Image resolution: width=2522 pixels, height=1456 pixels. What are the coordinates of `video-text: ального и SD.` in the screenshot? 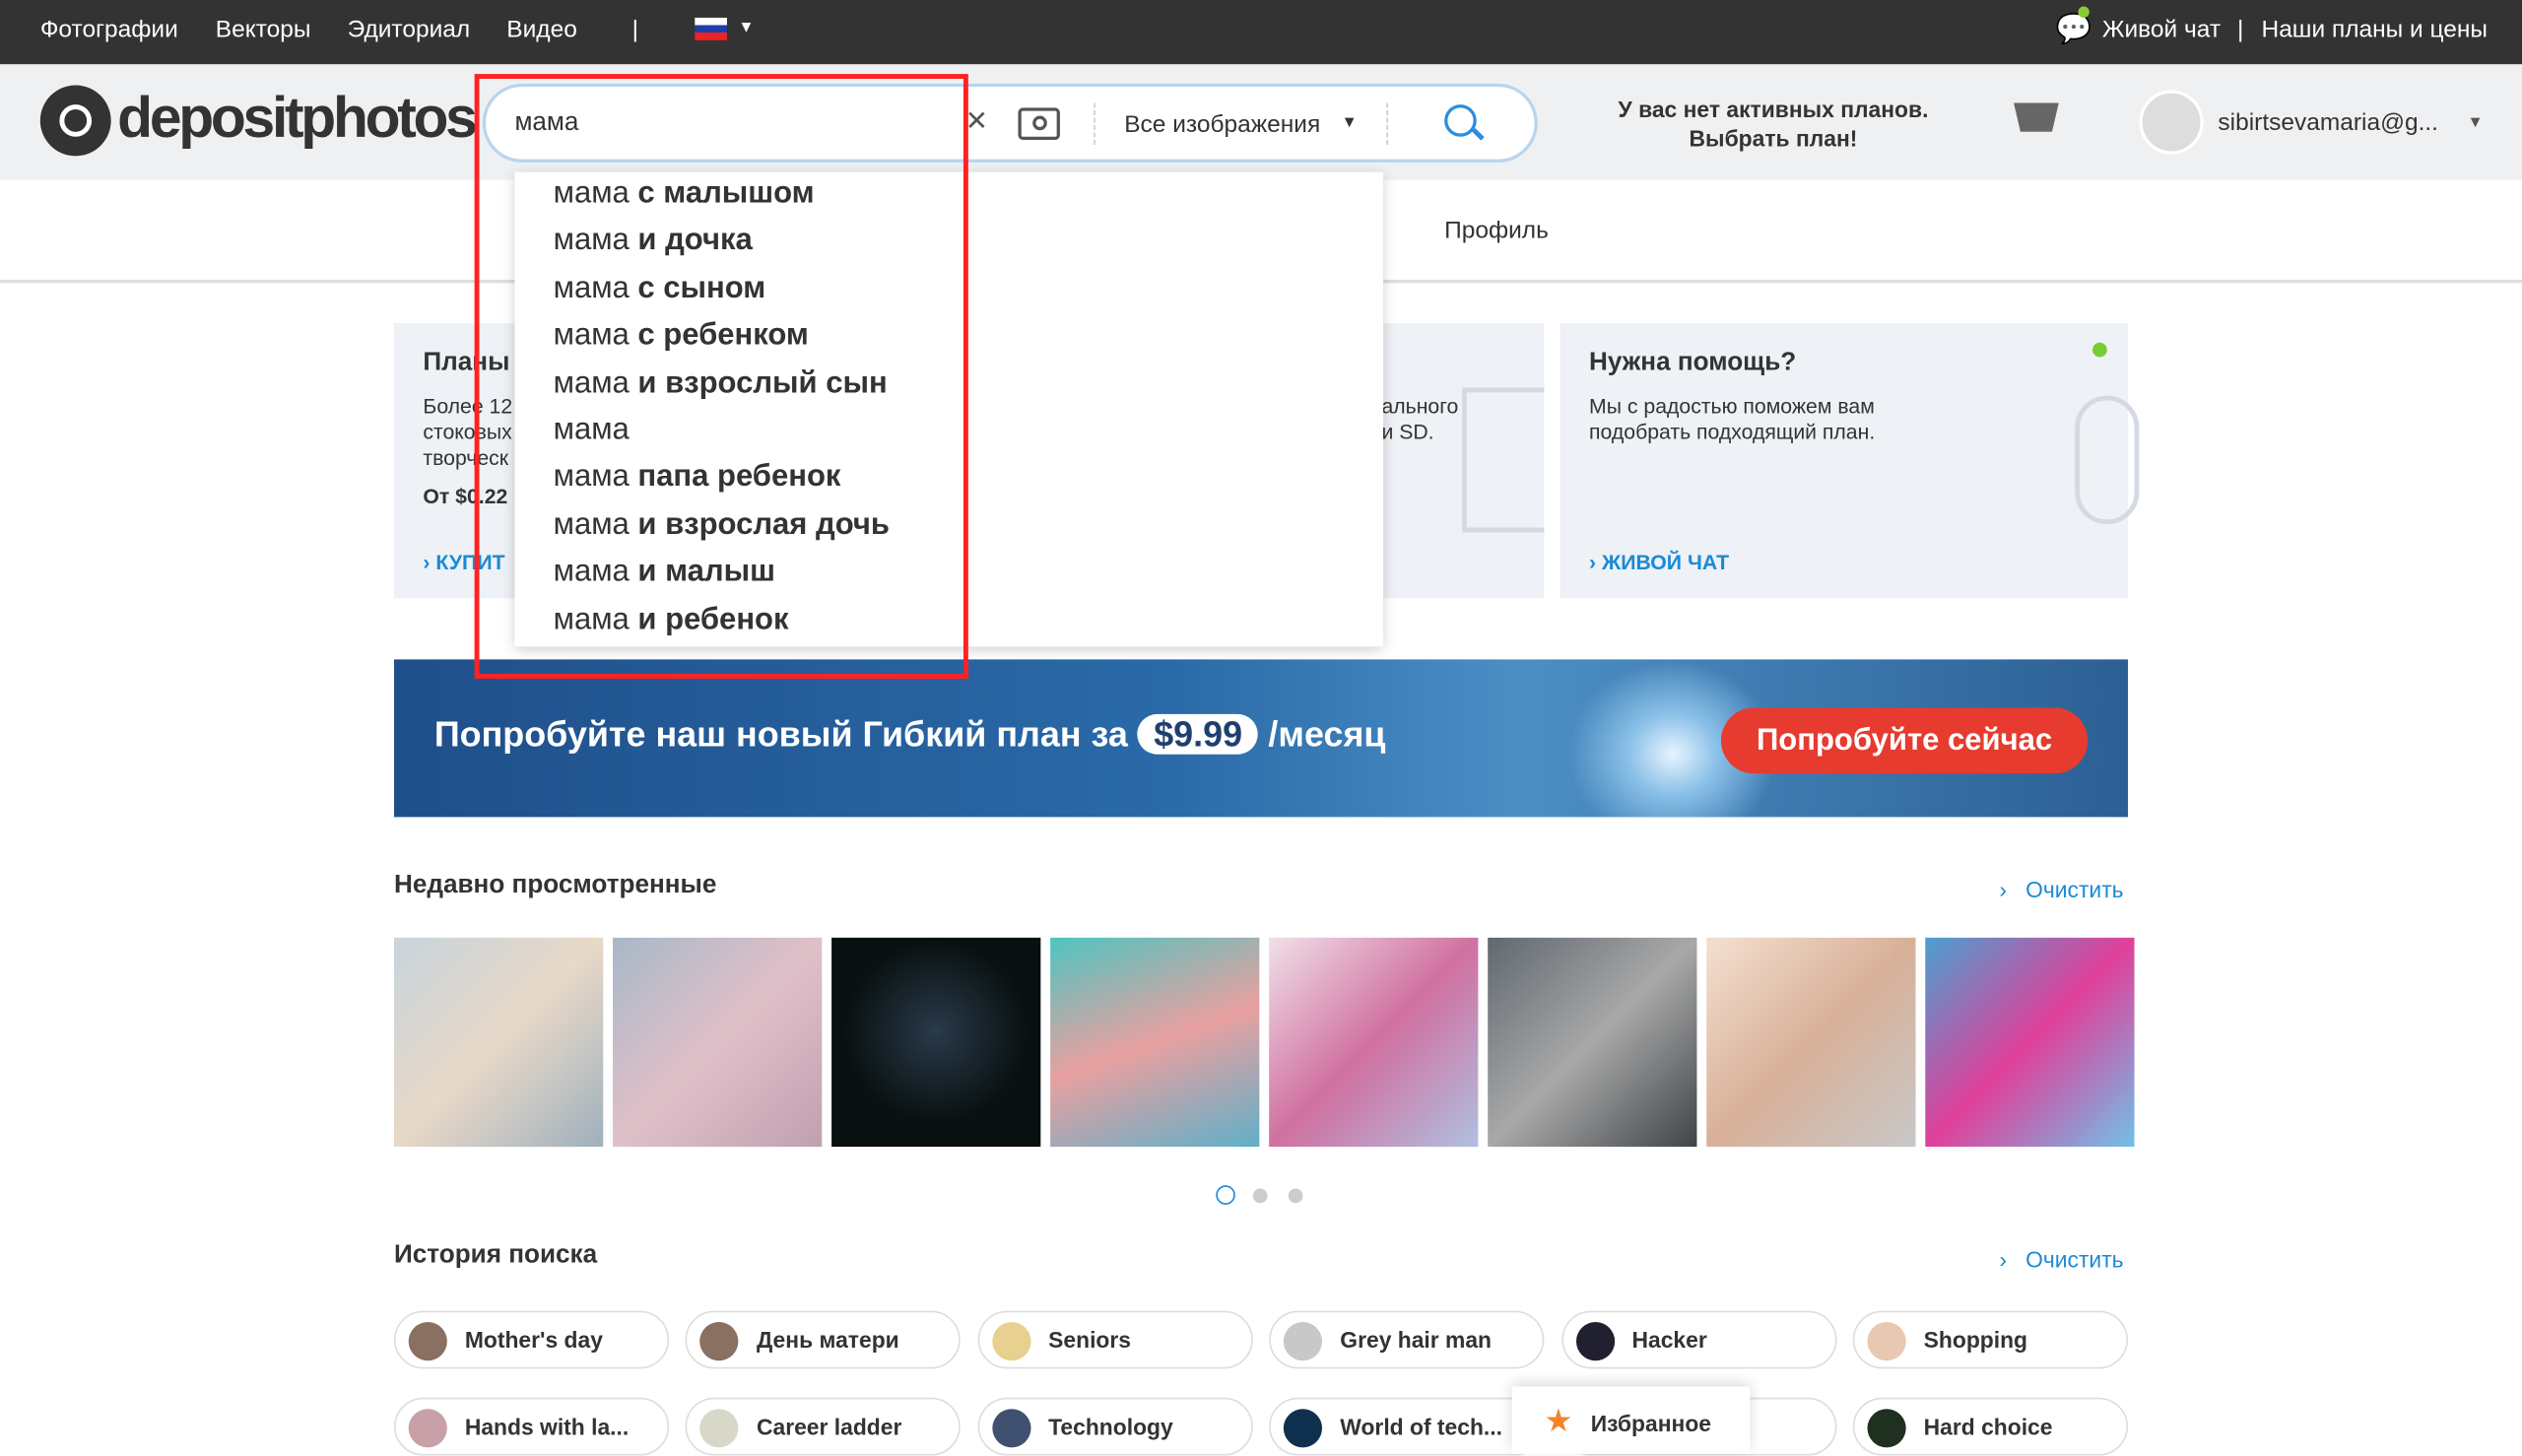 It's located at (1420, 418).